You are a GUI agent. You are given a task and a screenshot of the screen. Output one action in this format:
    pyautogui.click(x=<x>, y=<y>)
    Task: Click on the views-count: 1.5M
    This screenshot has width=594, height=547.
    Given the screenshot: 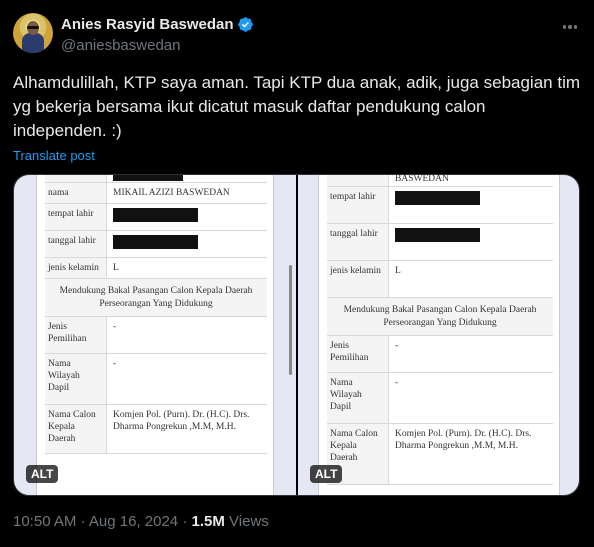 What is the action you would take?
    pyautogui.click(x=208, y=521)
    